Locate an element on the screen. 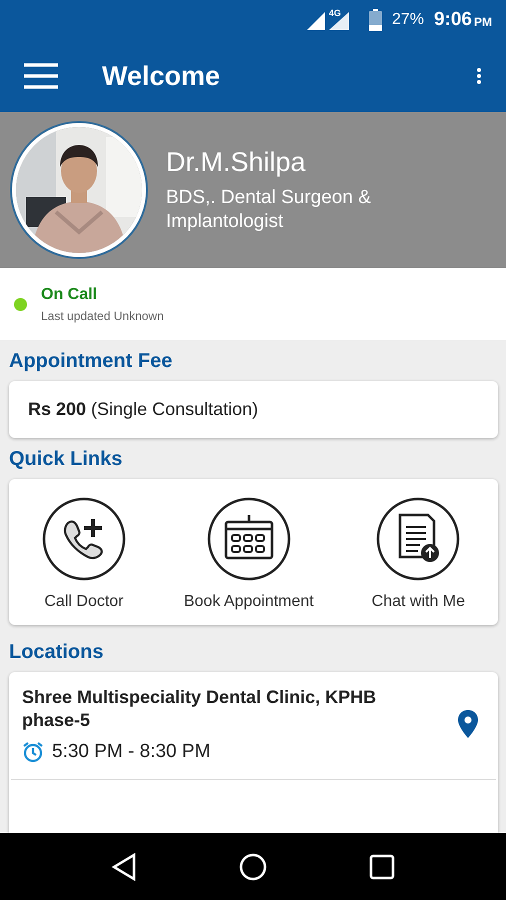  quick-link: Chat with Me is located at coordinates (419, 554).